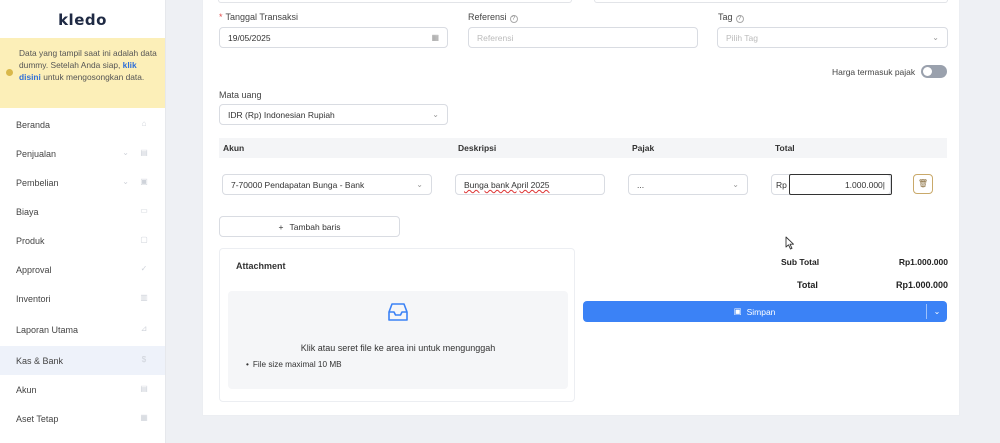 The height and width of the screenshot is (443, 1000). Describe the element at coordinates (82, 153) in the screenshot. I see `sidebar-item-penjualan: Penjualan ⌄ ▤` at that location.